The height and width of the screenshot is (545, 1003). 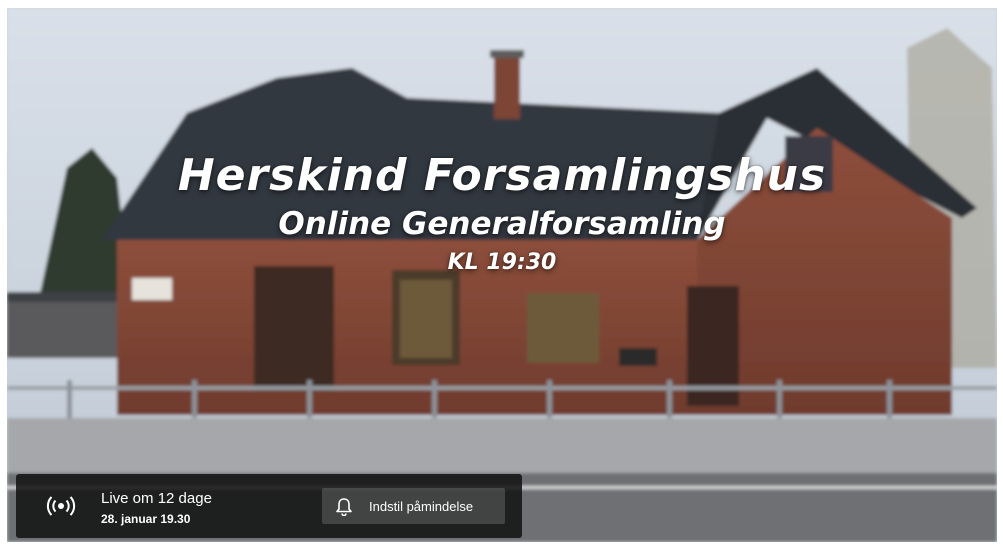 What do you see at coordinates (421, 506) in the screenshot?
I see `reminder-label: Indstil påmindelse` at bounding box center [421, 506].